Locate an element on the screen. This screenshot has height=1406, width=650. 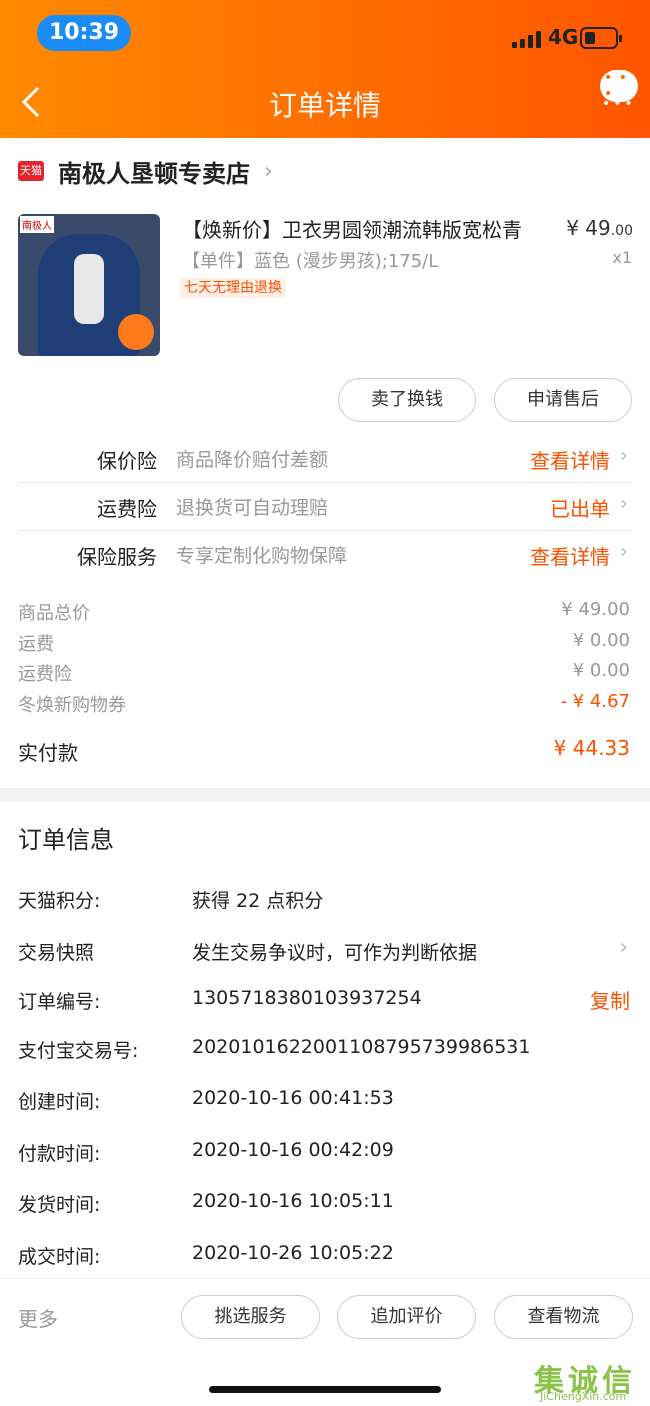
info-label: 付款时间: is located at coordinates (59, 1154).